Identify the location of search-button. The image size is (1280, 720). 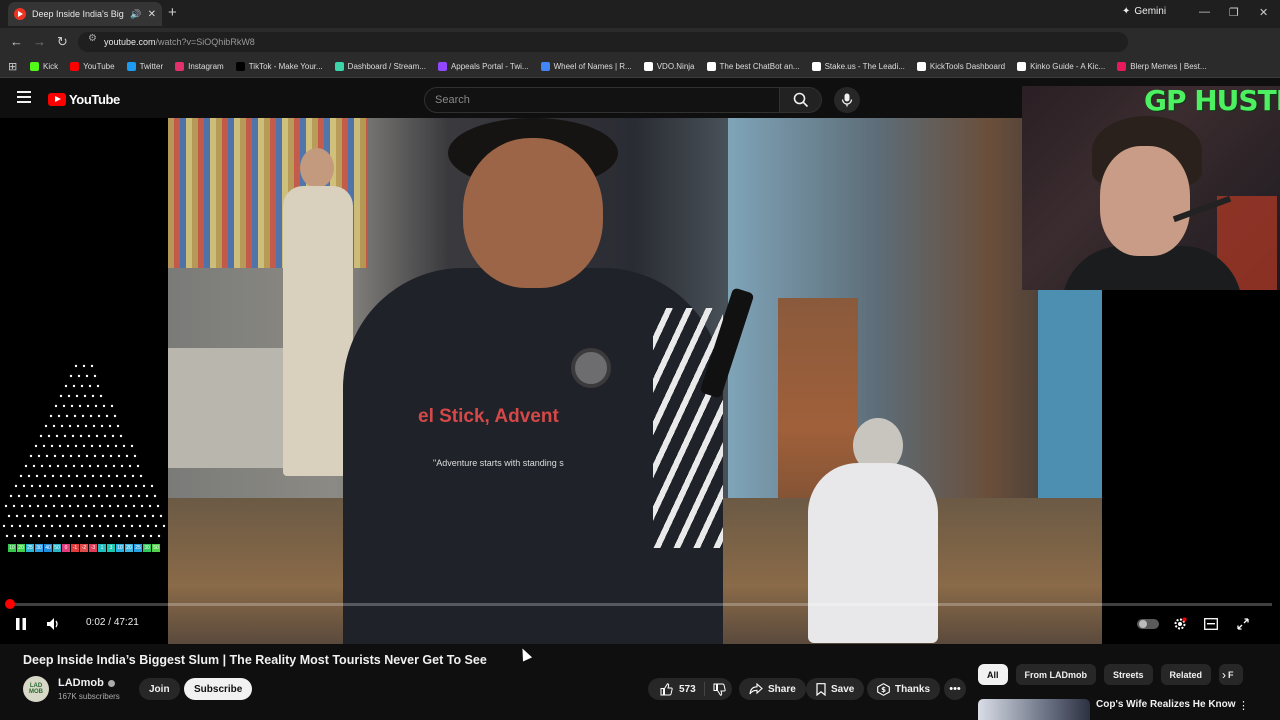
(801, 100).